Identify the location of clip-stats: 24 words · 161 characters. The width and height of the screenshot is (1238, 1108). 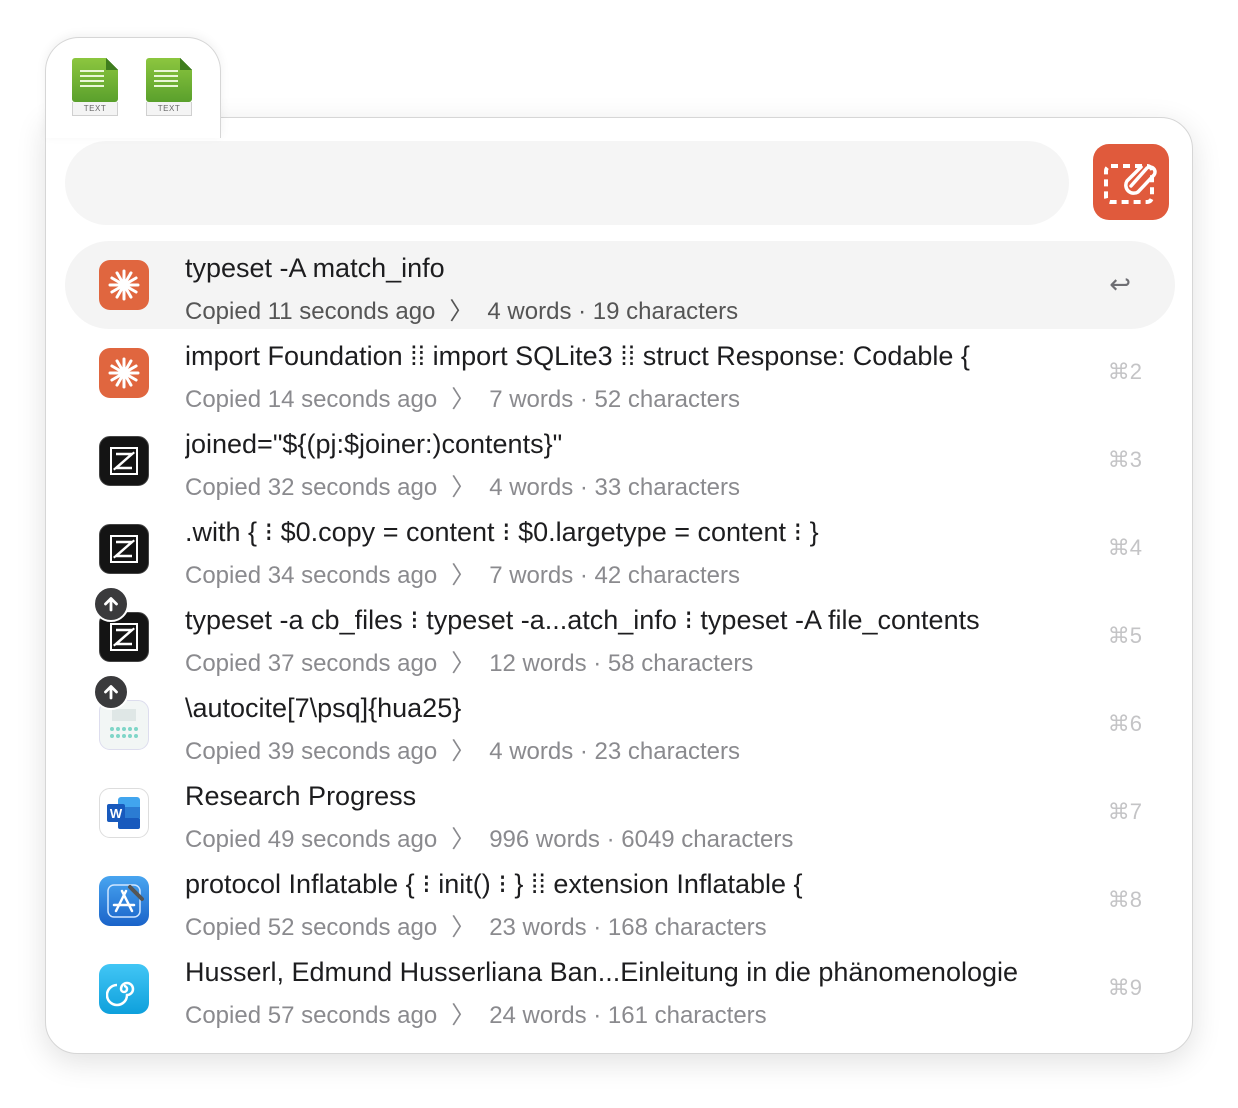
(628, 1015).